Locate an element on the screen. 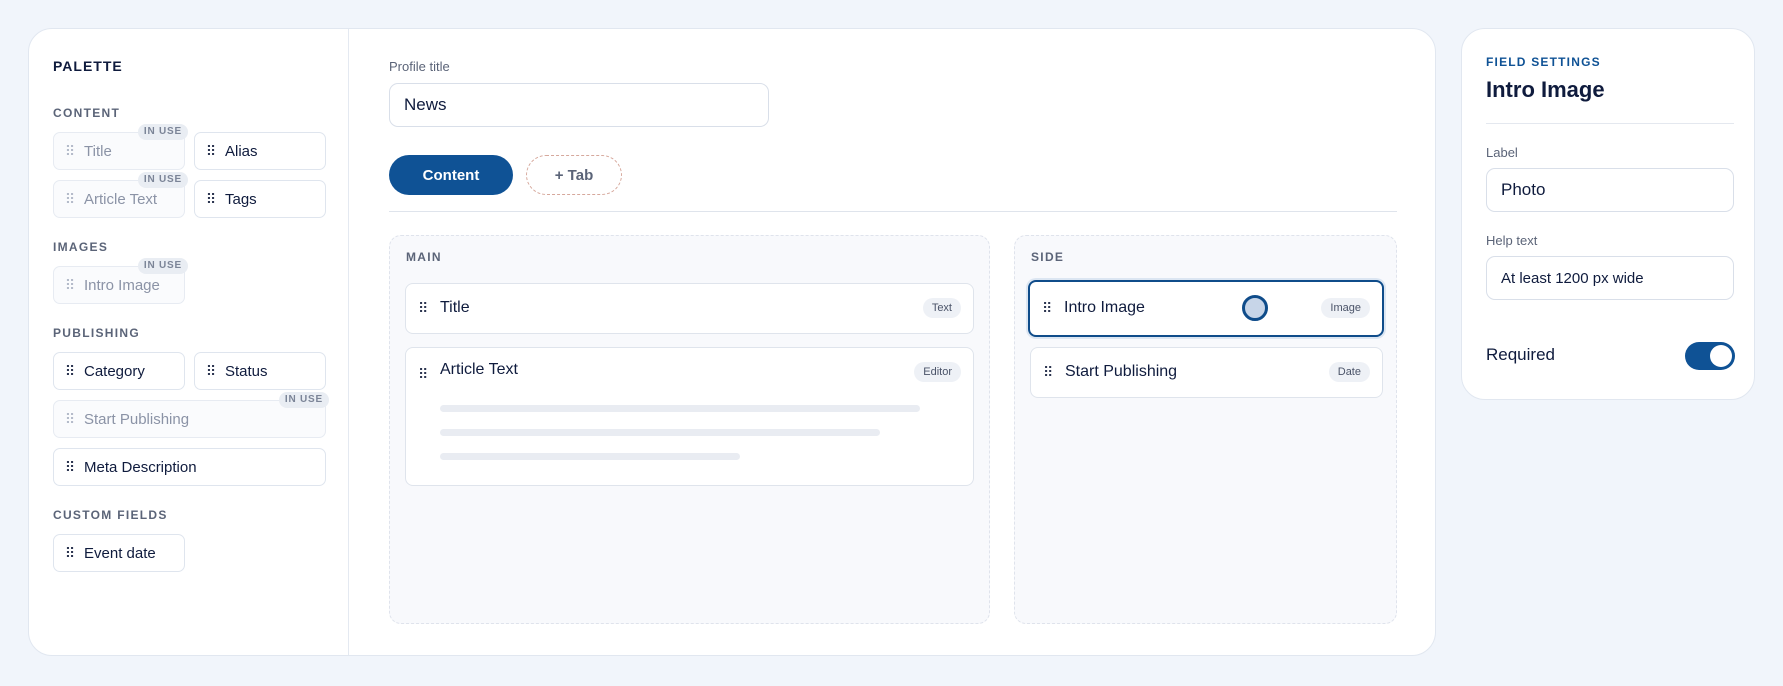 The image size is (1783, 686). field-card-intro-image: ⠿ Intro Image Image is located at coordinates (1206, 308).